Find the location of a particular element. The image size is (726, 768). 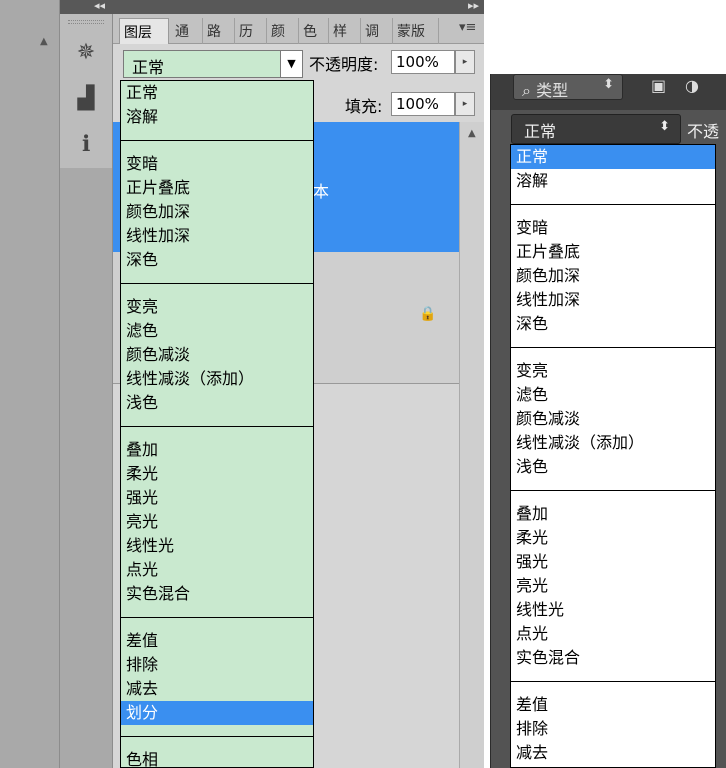

icon-column-empty is located at coordinates (86, 468).